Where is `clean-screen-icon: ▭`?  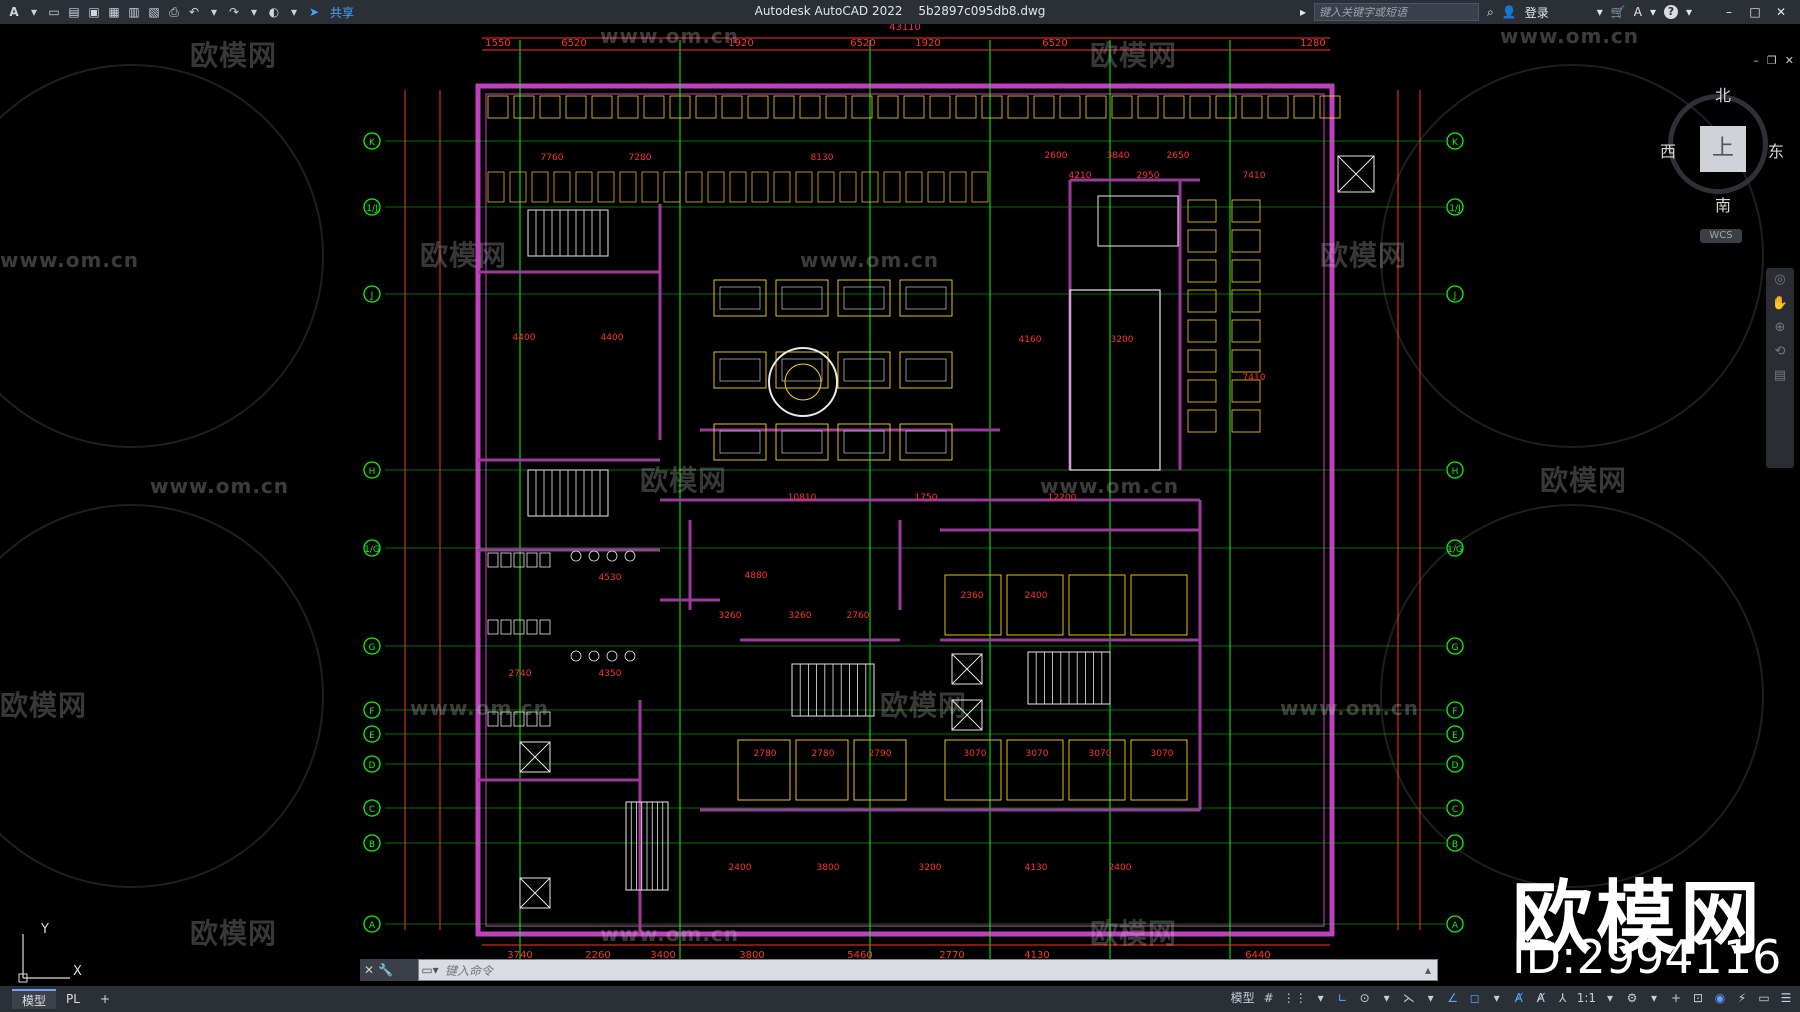
clean-screen-icon: ▭ is located at coordinates (1764, 998).